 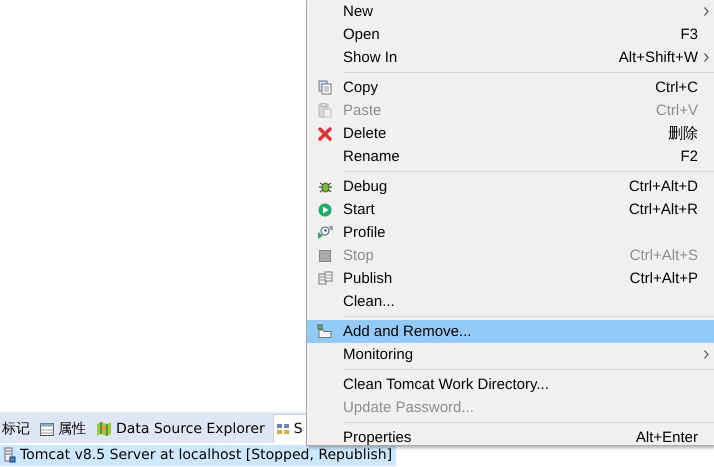 I want to click on table-icon, so click(x=47, y=429).